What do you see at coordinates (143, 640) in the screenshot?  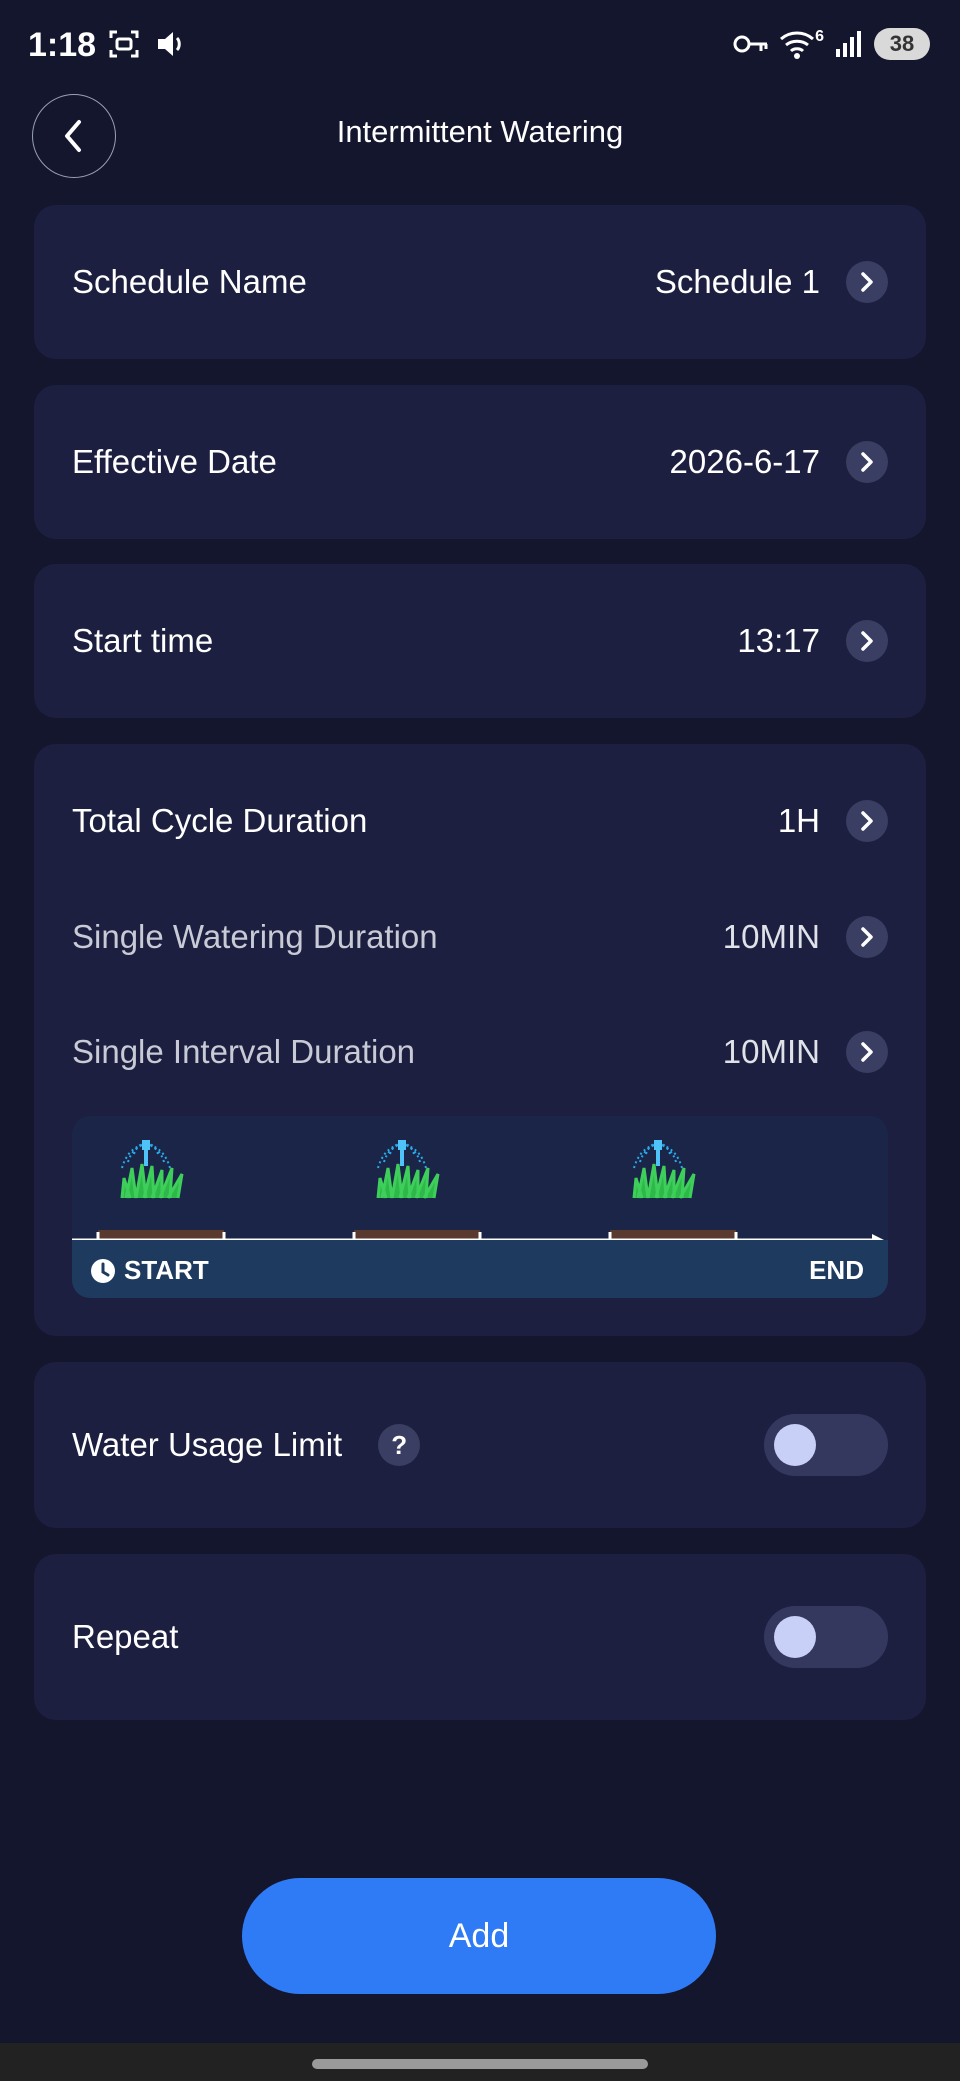 I see `start-time-label: Start time` at bounding box center [143, 640].